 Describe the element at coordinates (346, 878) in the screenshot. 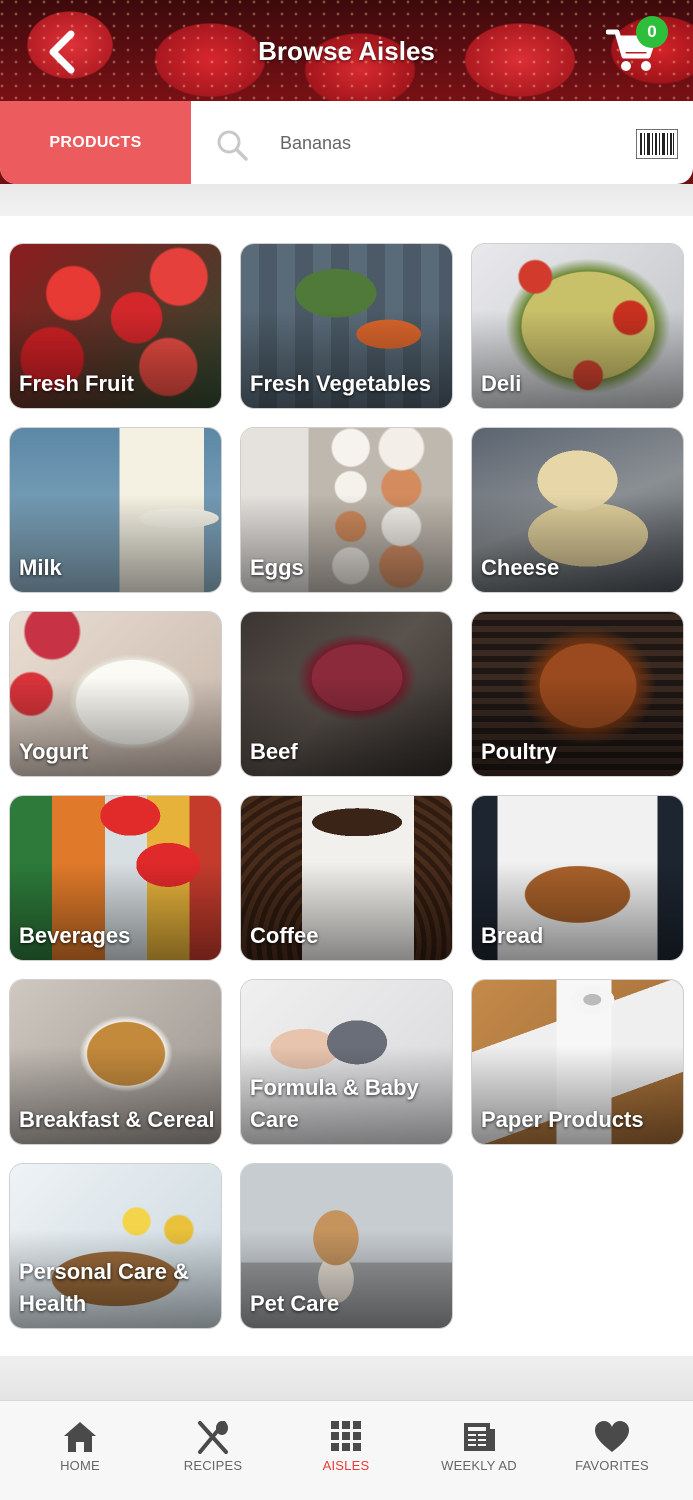

I see `aisle-tile-coffee: Coffee` at that location.